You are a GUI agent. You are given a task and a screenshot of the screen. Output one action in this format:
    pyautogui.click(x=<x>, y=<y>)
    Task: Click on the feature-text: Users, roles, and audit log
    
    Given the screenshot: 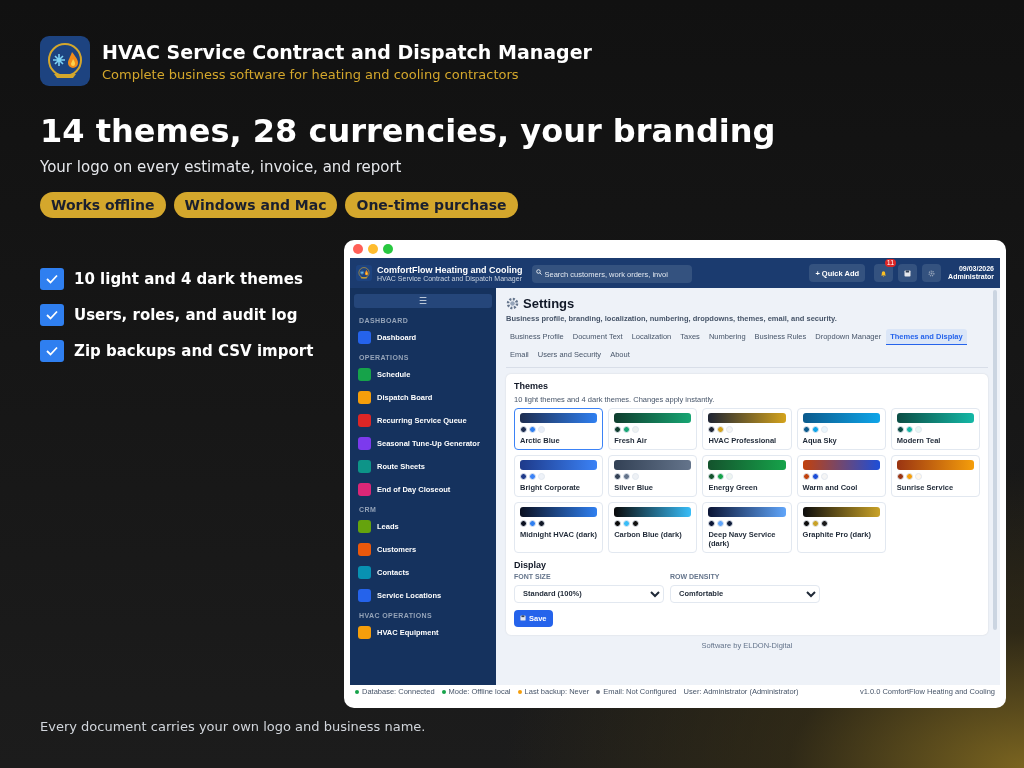 What is the action you would take?
    pyautogui.click(x=186, y=315)
    